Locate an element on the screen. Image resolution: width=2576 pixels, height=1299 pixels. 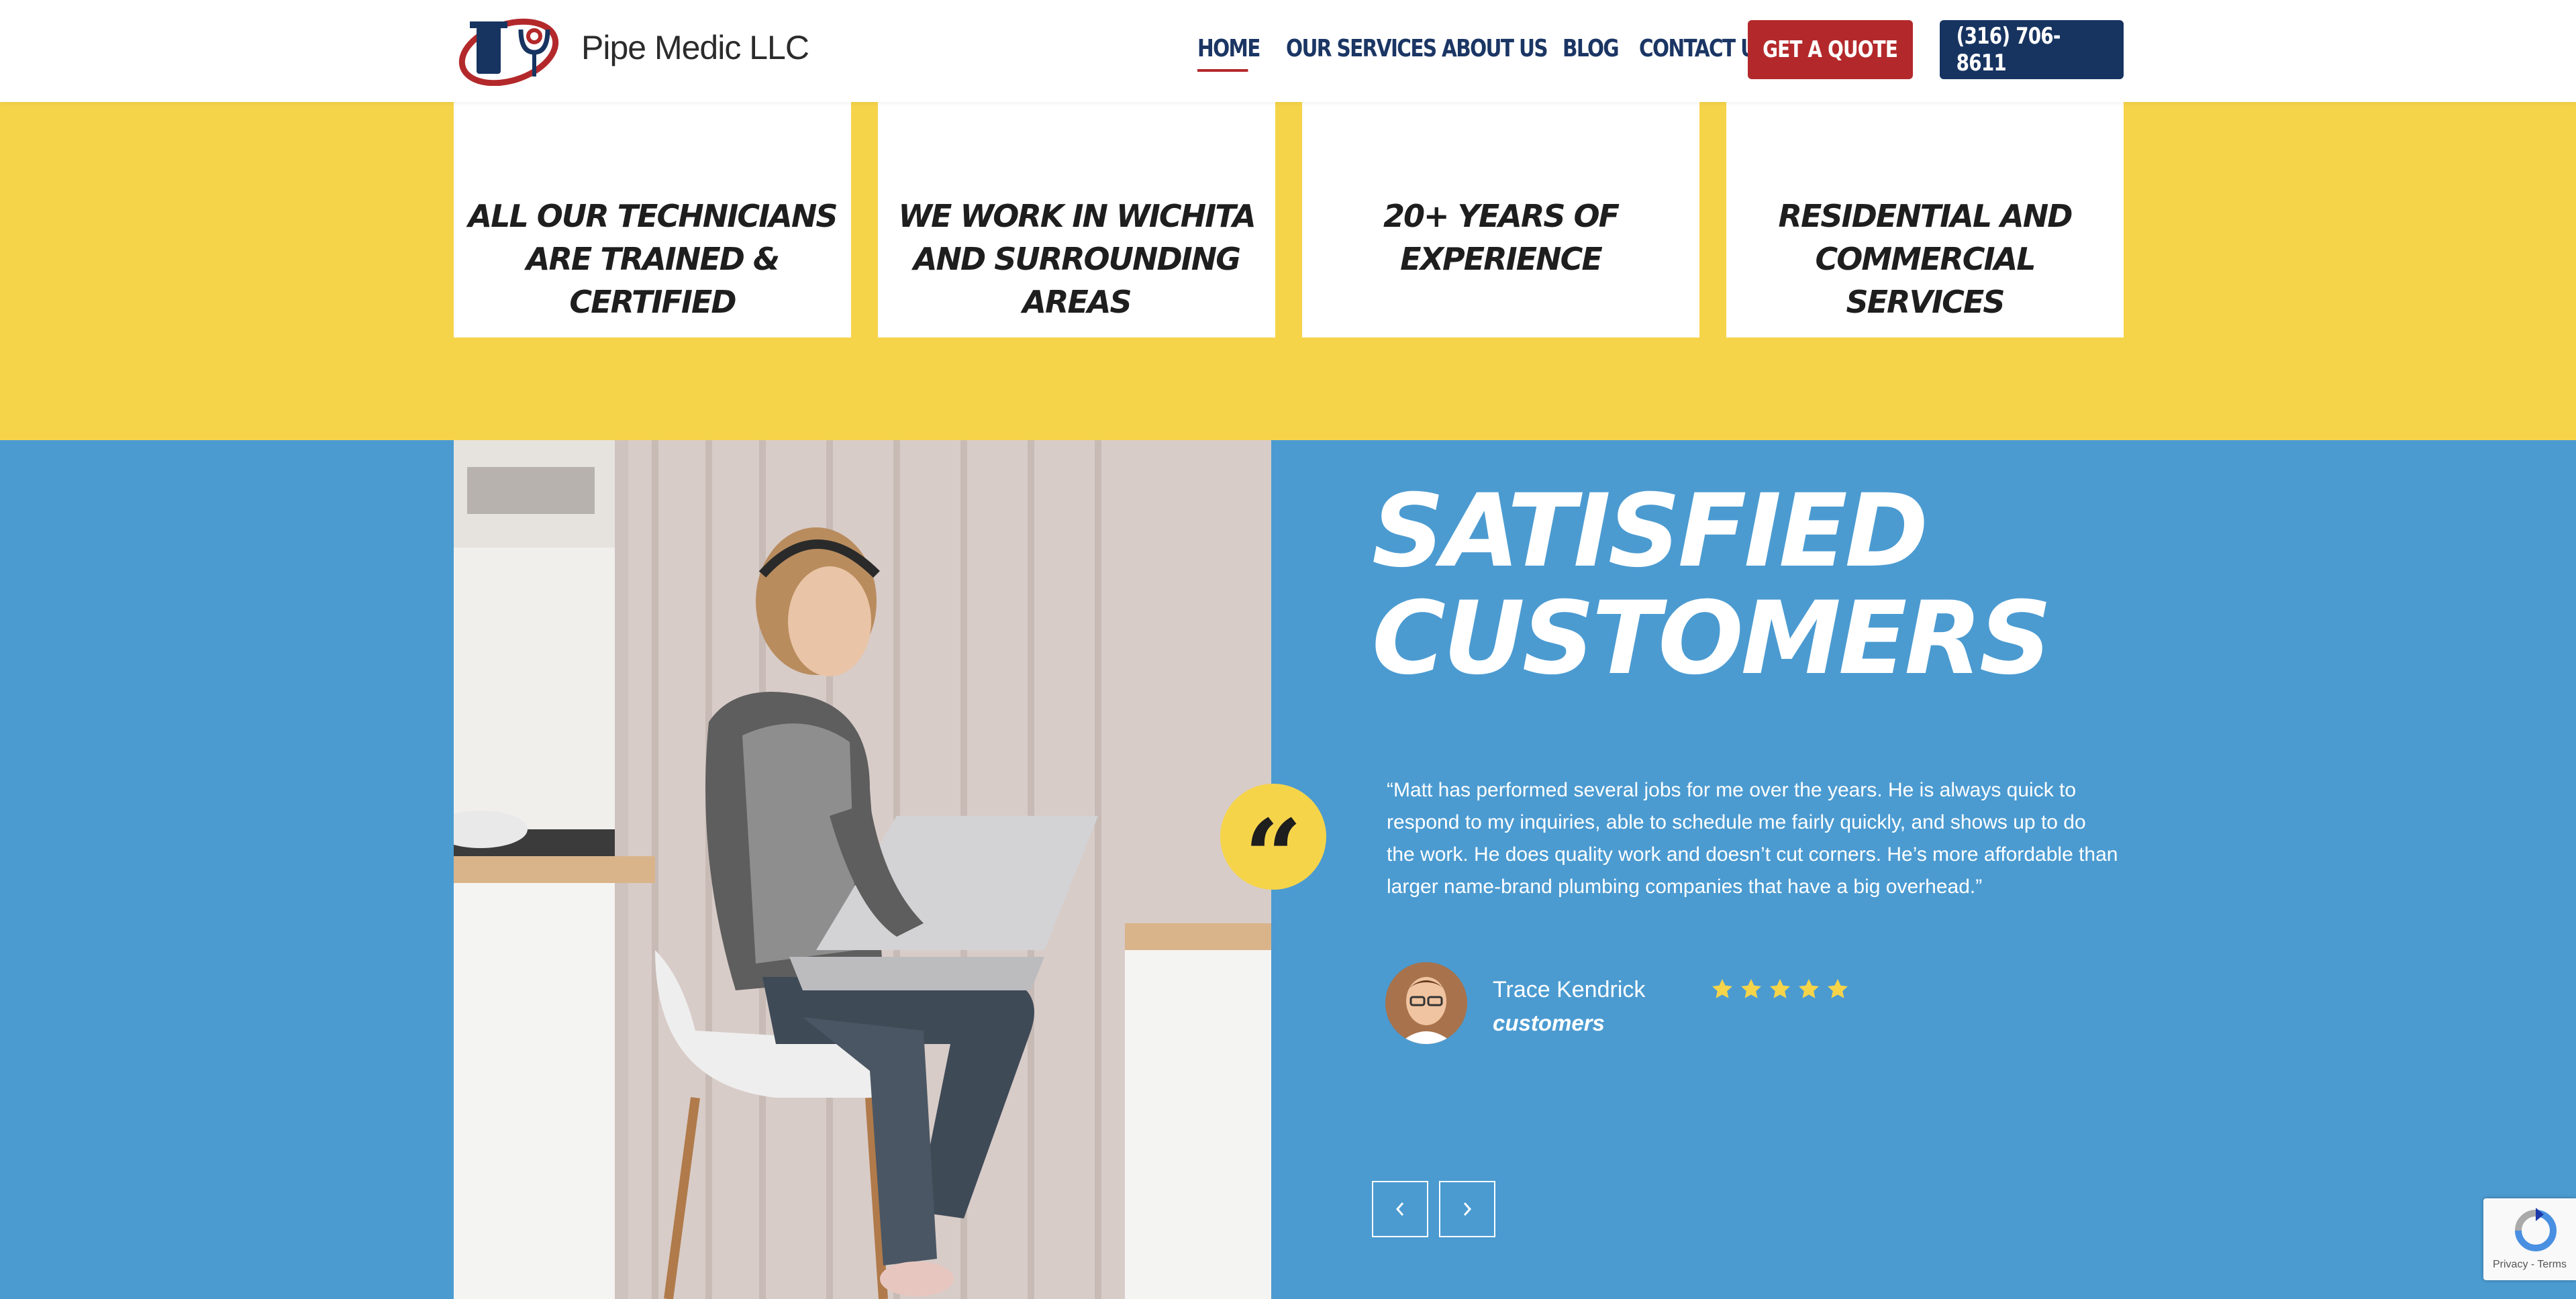
recaptcha-badge: Privacy - Terms is located at coordinates (2529, 1239).